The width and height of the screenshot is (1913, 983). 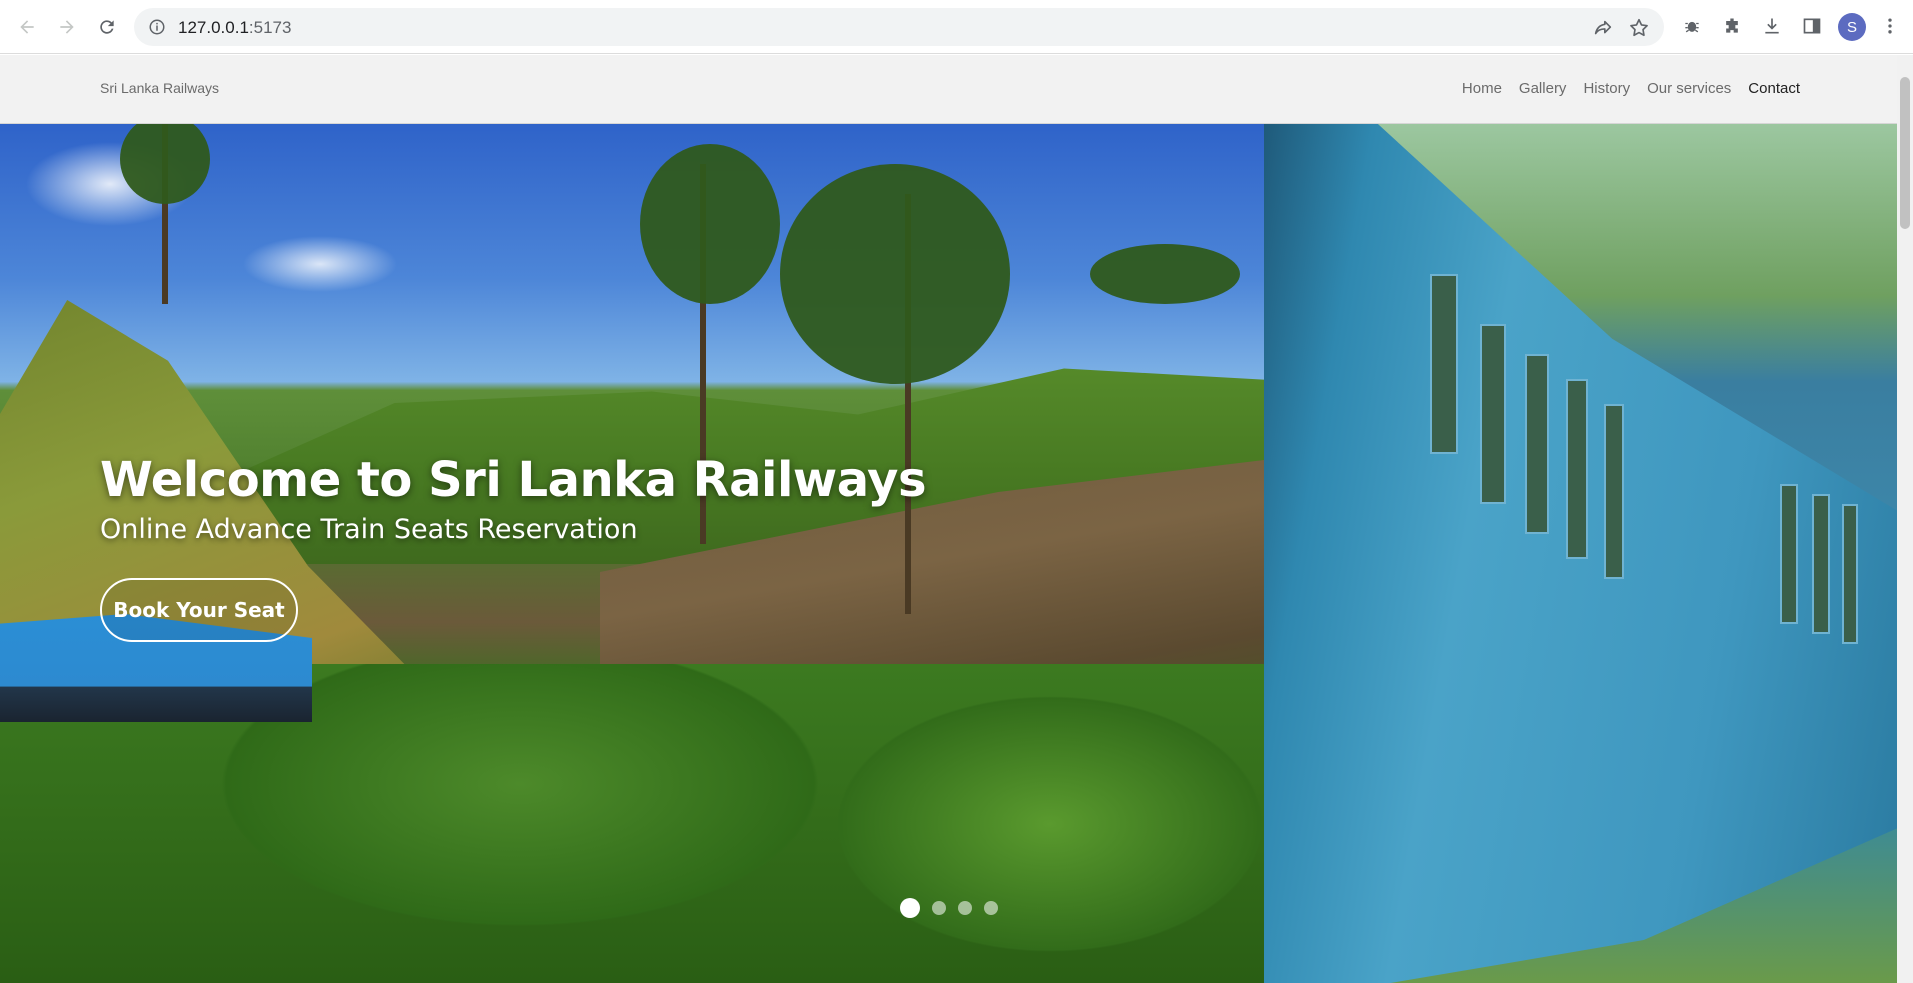 What do you see at coordinates (1639, 28) in the screenshot?
I see `star-icon` at bounding box center [1639, 28].